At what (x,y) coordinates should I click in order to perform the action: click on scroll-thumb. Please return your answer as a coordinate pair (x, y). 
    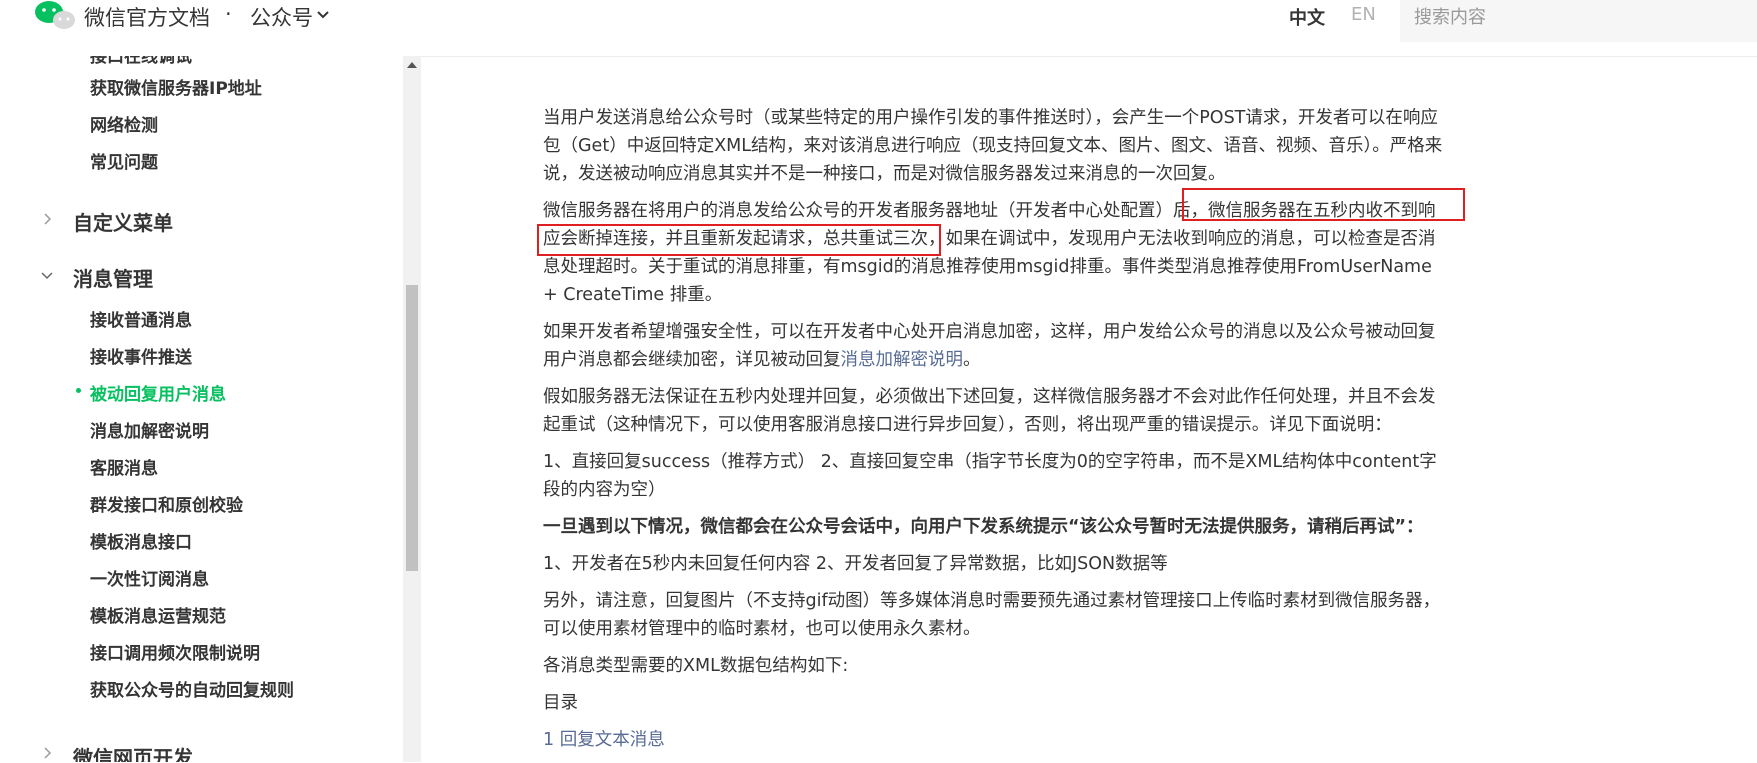
    Looking at the image, I should click on (412, 428).